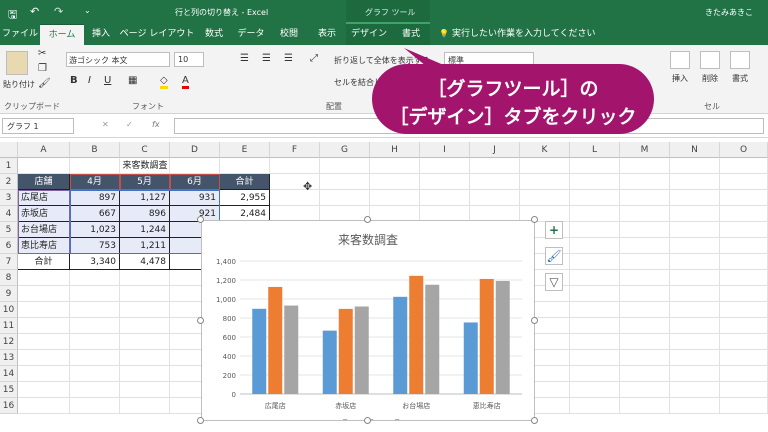  What do you see at coordinates (101, 34) in the screenshot?
I see `tab-insert: 挿入` at bounding box center [101, 34].